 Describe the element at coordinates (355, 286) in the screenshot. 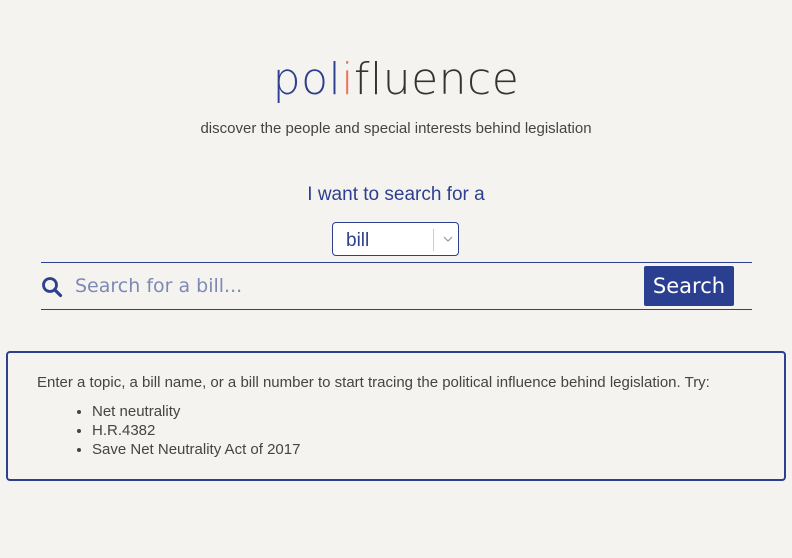

I see `search-input` at that location.